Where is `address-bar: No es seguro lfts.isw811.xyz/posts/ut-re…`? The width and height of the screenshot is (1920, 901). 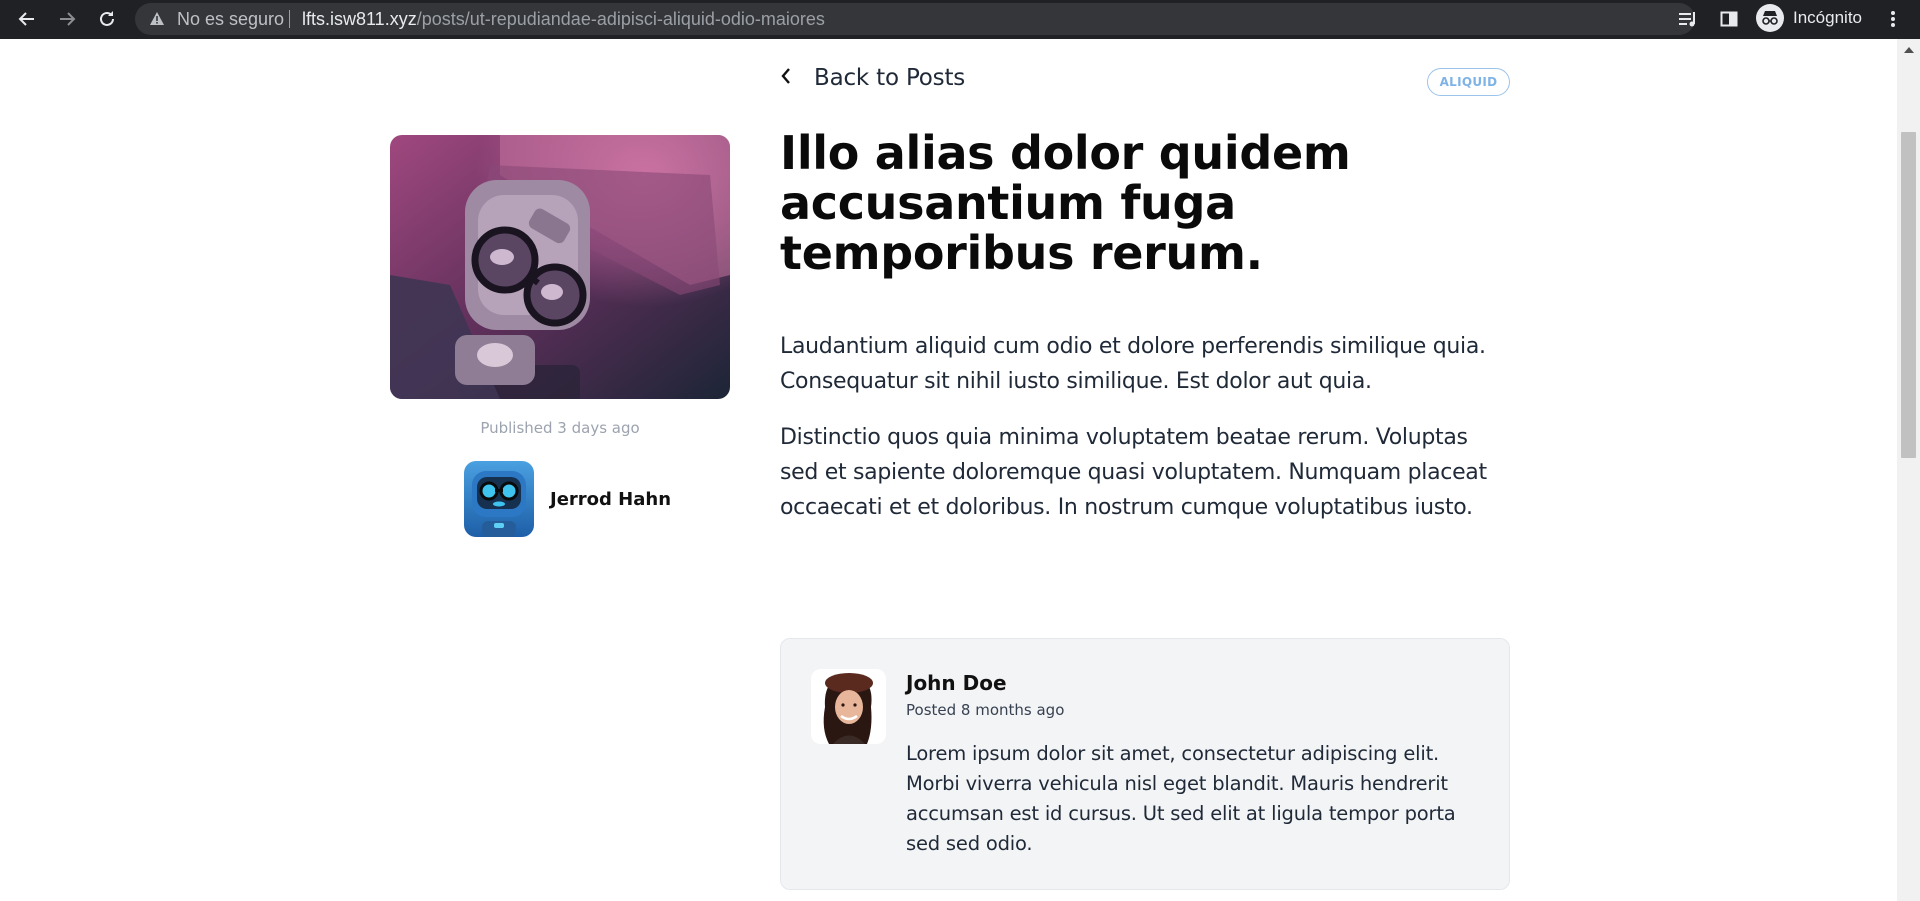
address-bar: No es seguro lfts.isw811.xyz/posts/ut-re… is located at coordinates (959, 19).